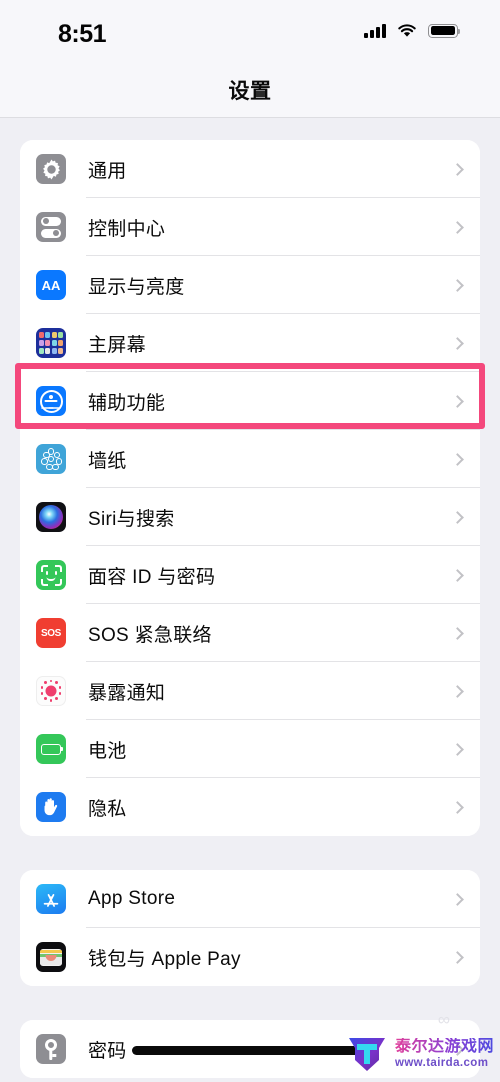 The width and height of the screenshot is (500, 1082). What do you see at coordinates (136, 287) in the screenshot?
I see `settings-row-label: 显示与亮度` at bounding box center [136, 287].